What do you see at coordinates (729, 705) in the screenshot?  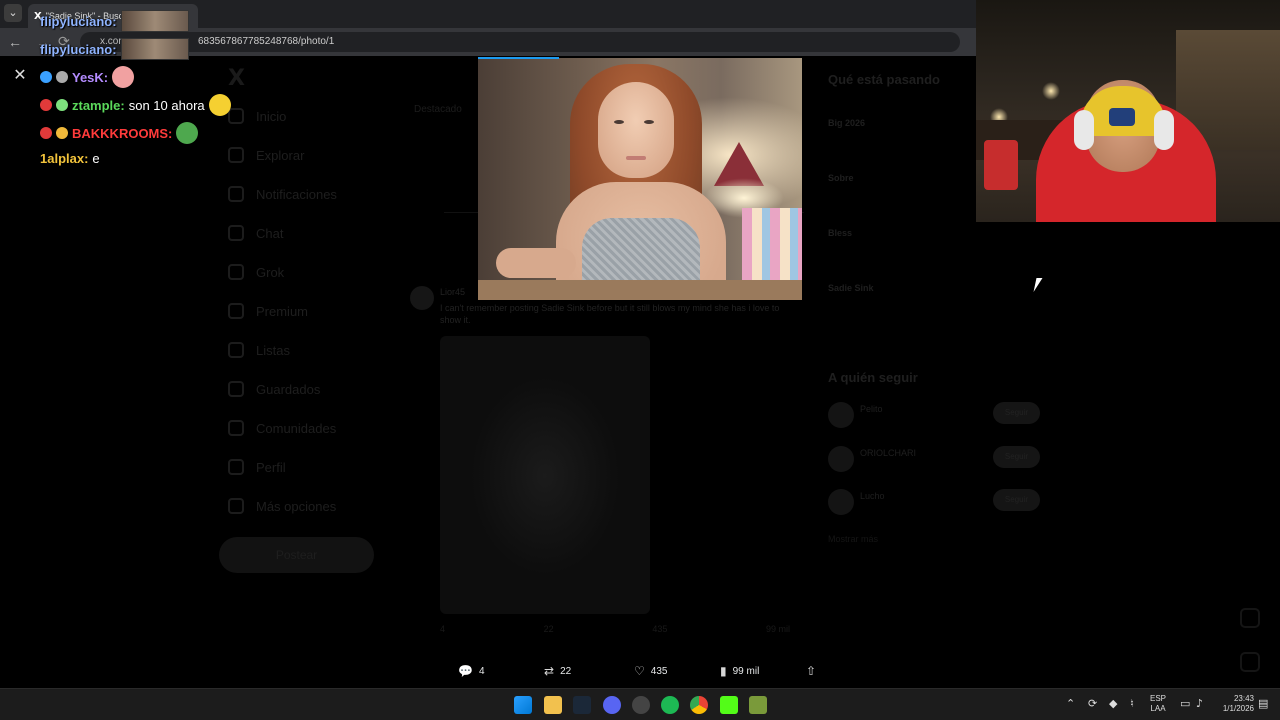 I see `kick-icon` at bounding box center [729, 705].